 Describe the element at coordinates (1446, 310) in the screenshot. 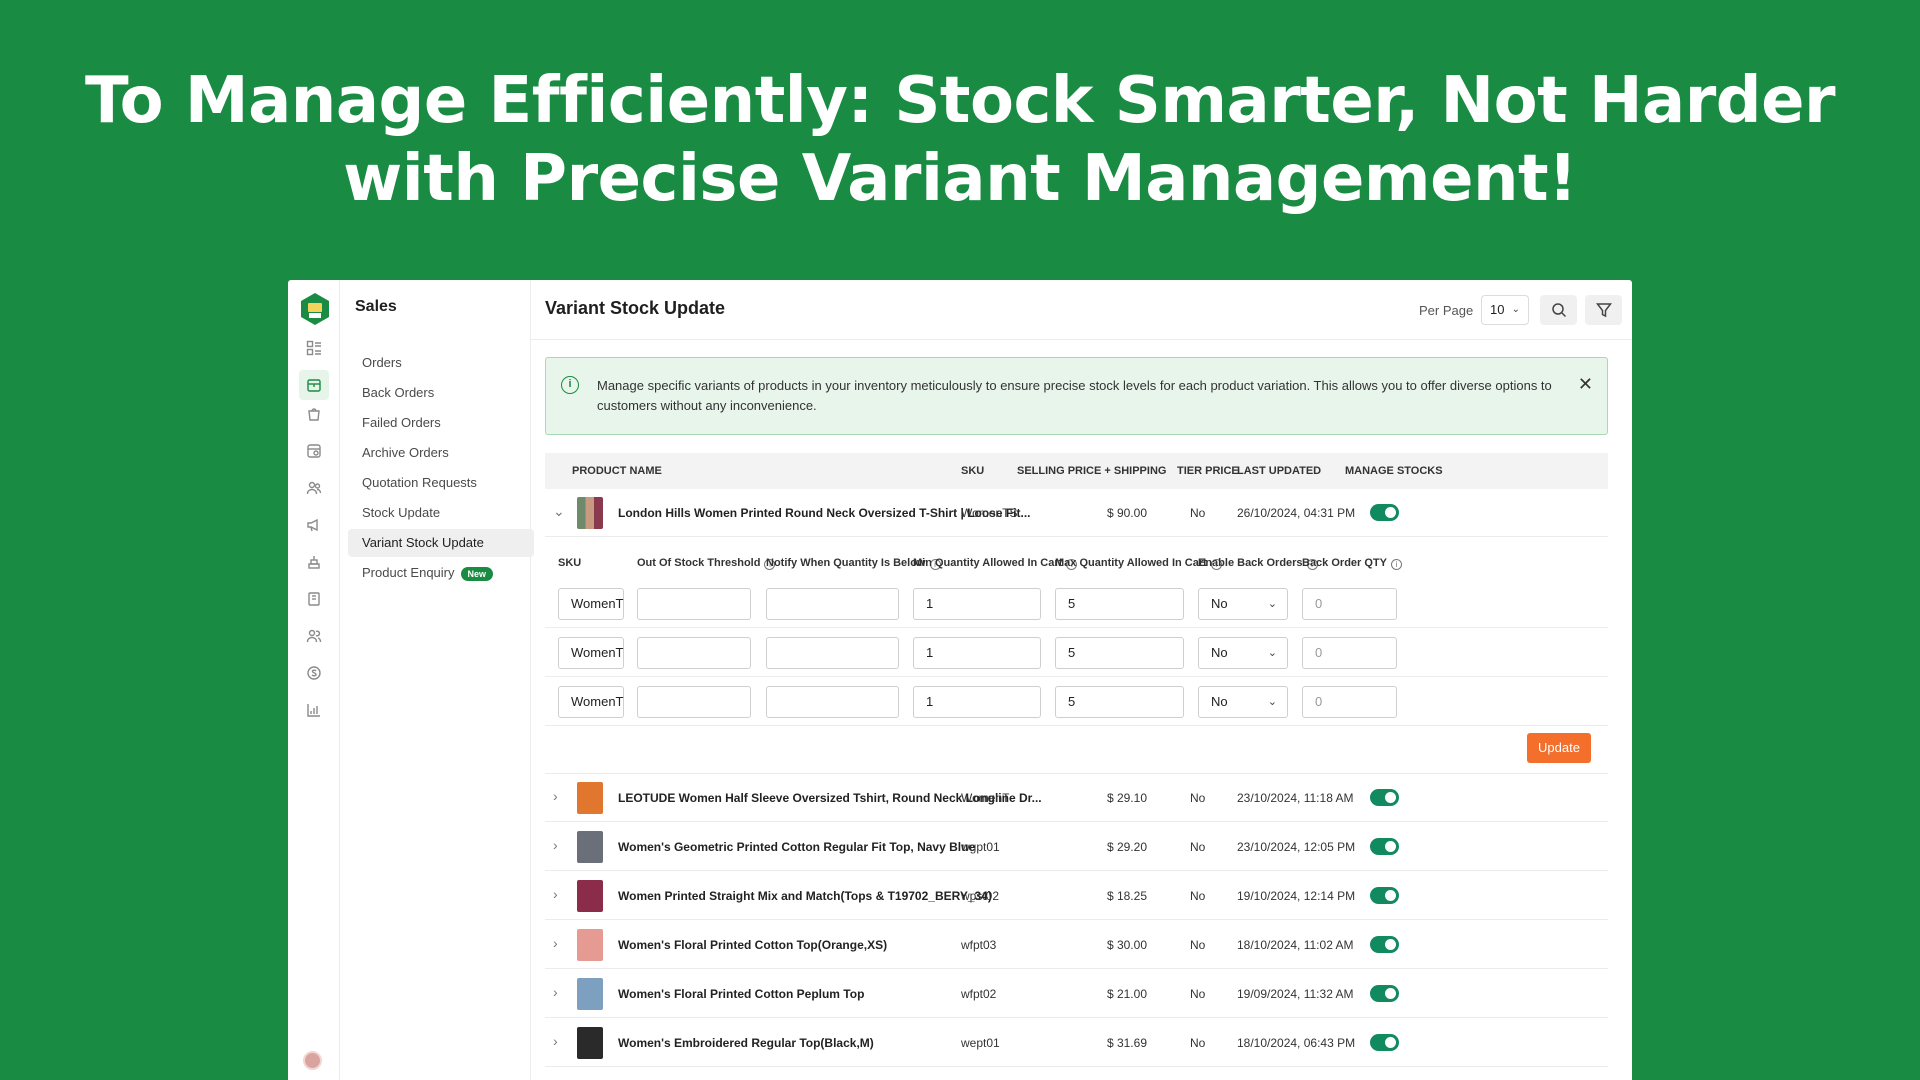

I see `per-page-label: Per Page` at that location.